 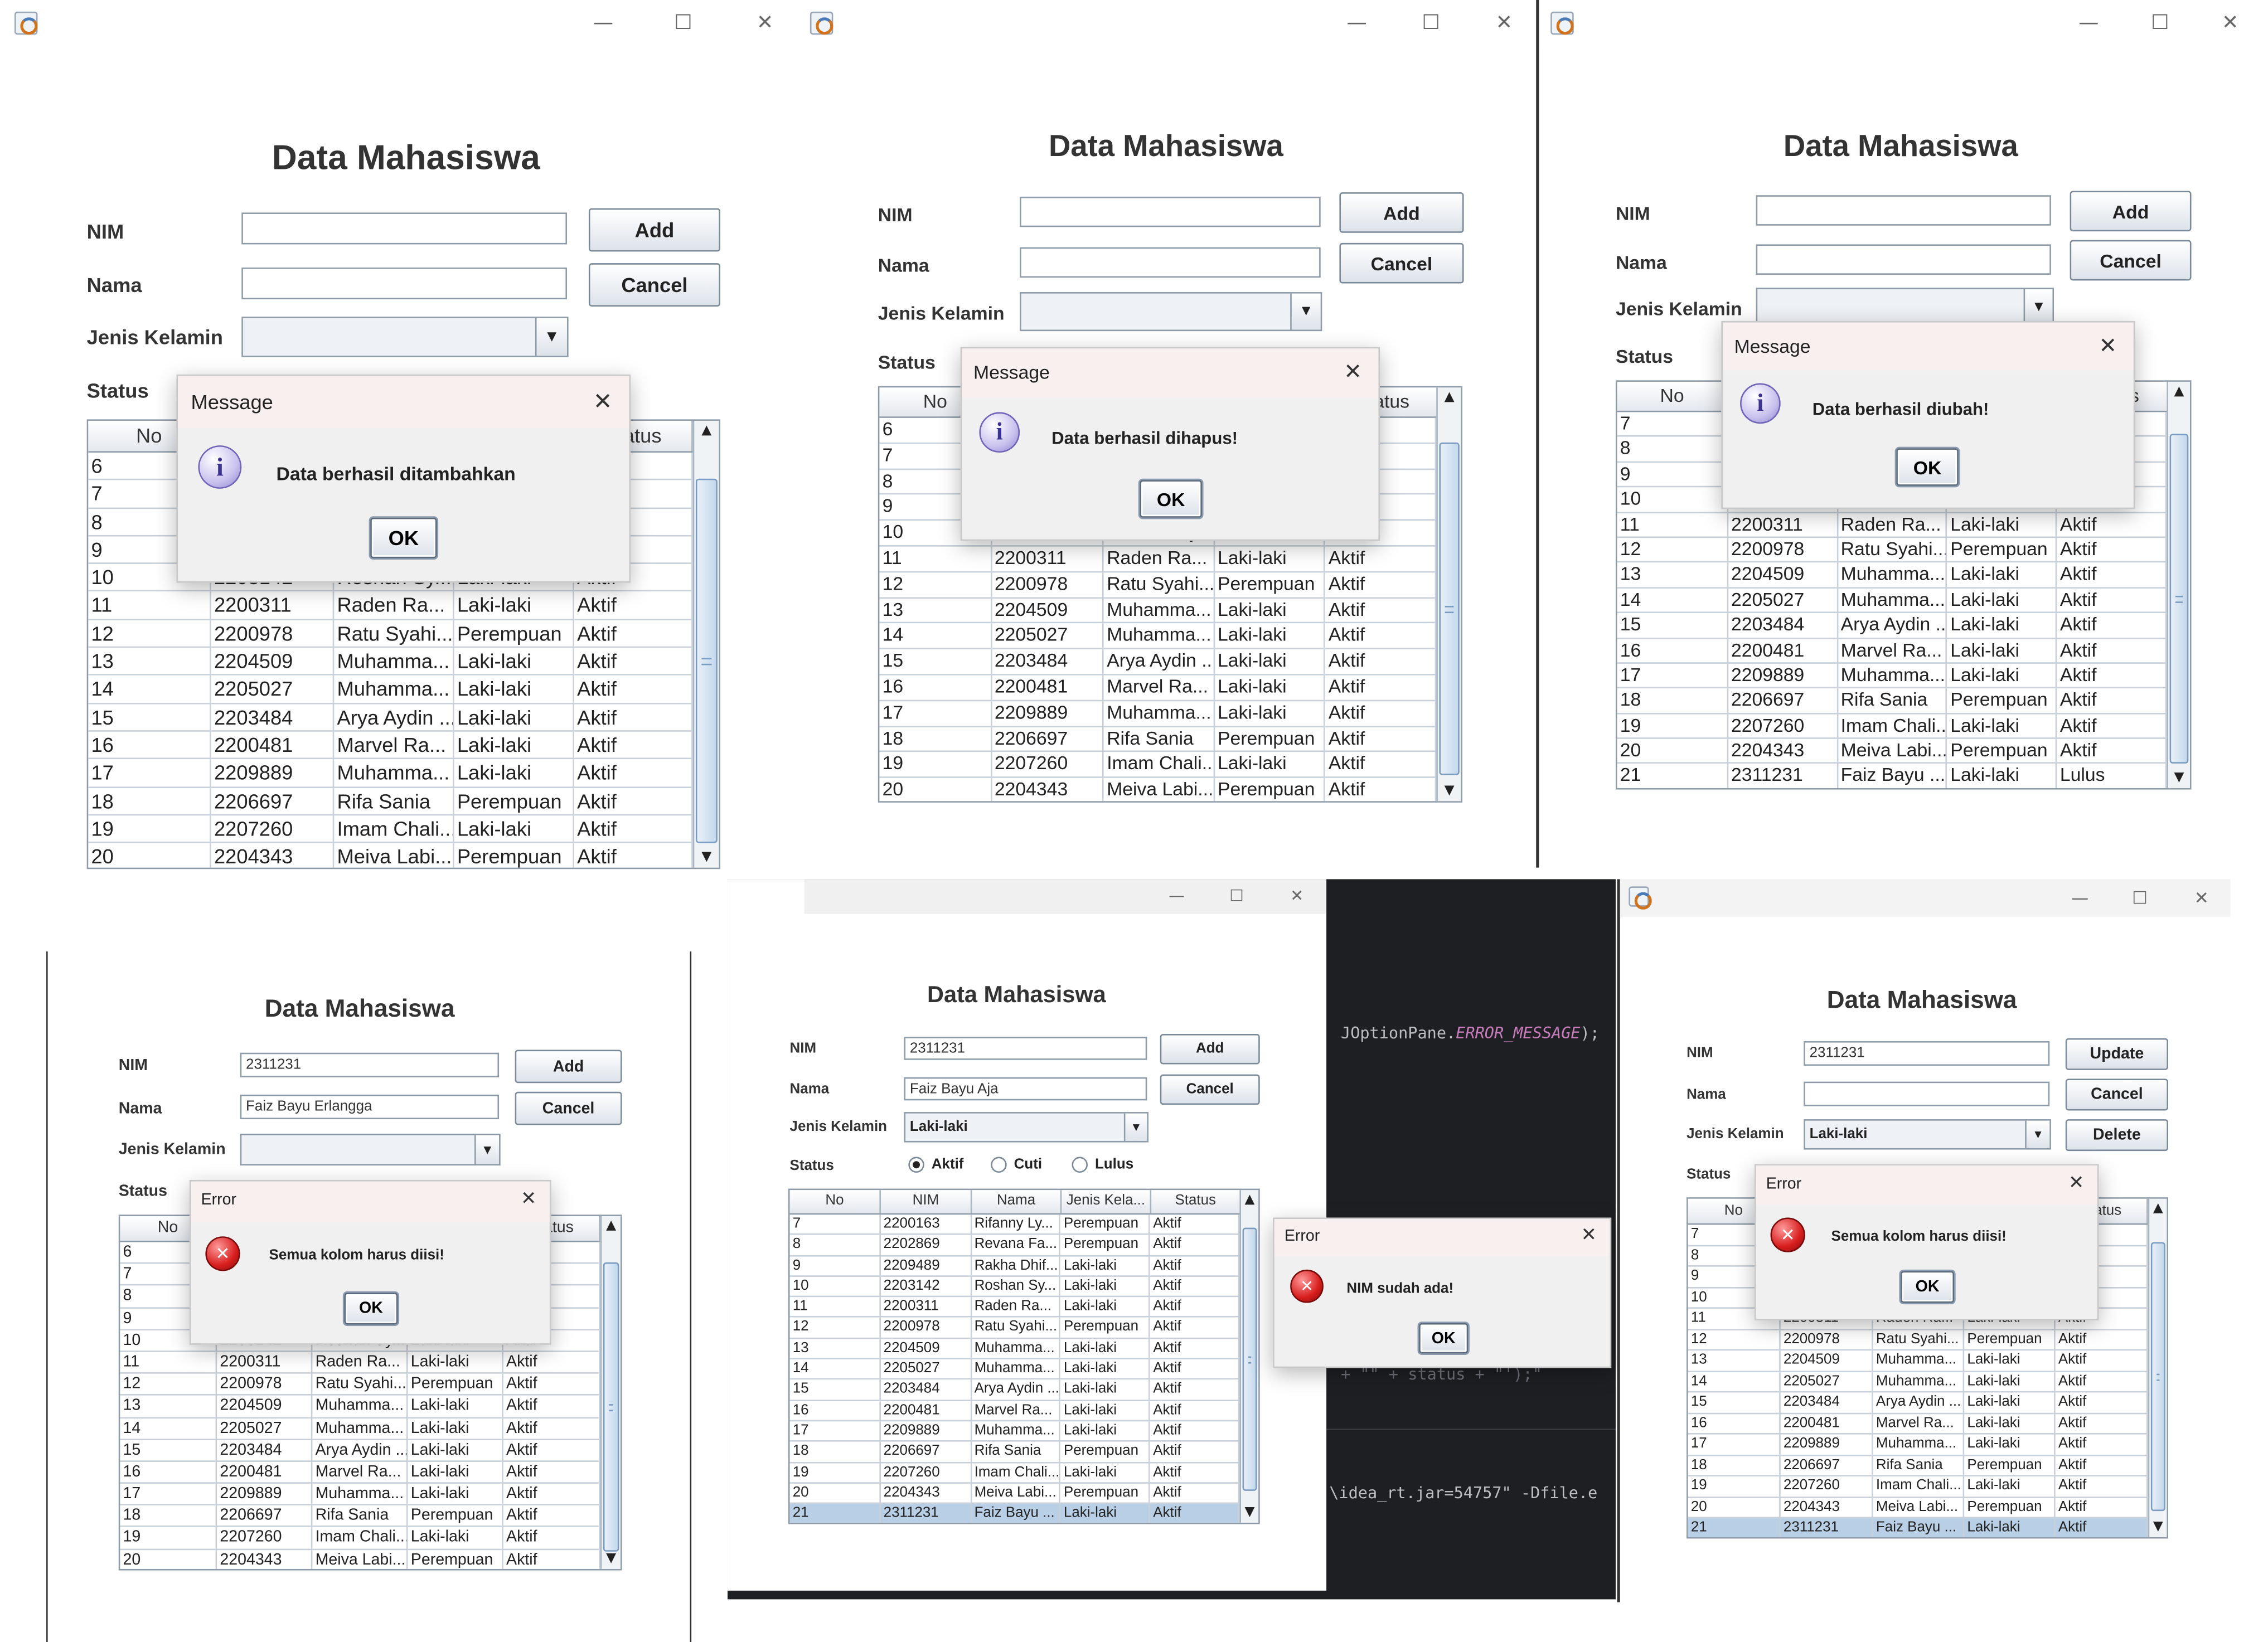 What do you see at coordinates (926, 1201) in the screenshot?
I see `column-header: NIM` at bounding box center [926, 1201].